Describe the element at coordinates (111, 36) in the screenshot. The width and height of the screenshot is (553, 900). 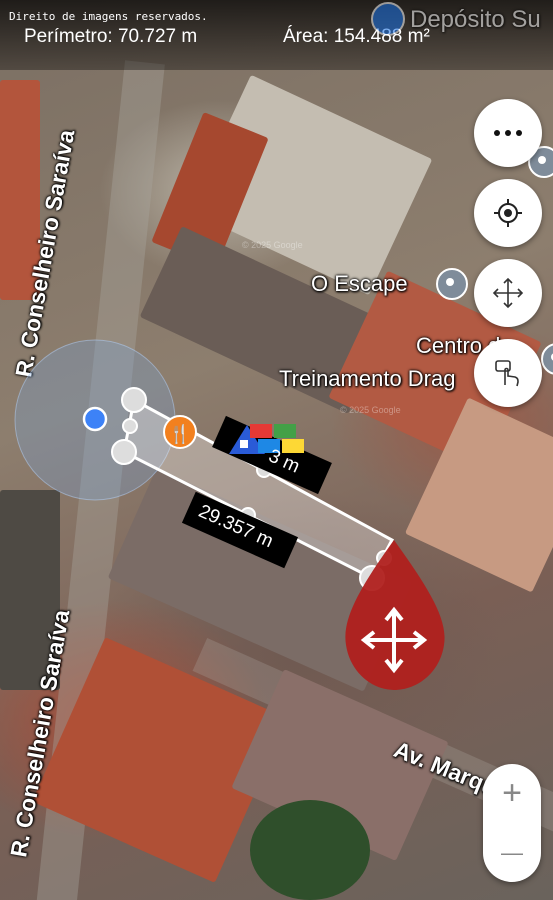
I see `perimeter-value: Perímetro: 70.727 m` at that location.